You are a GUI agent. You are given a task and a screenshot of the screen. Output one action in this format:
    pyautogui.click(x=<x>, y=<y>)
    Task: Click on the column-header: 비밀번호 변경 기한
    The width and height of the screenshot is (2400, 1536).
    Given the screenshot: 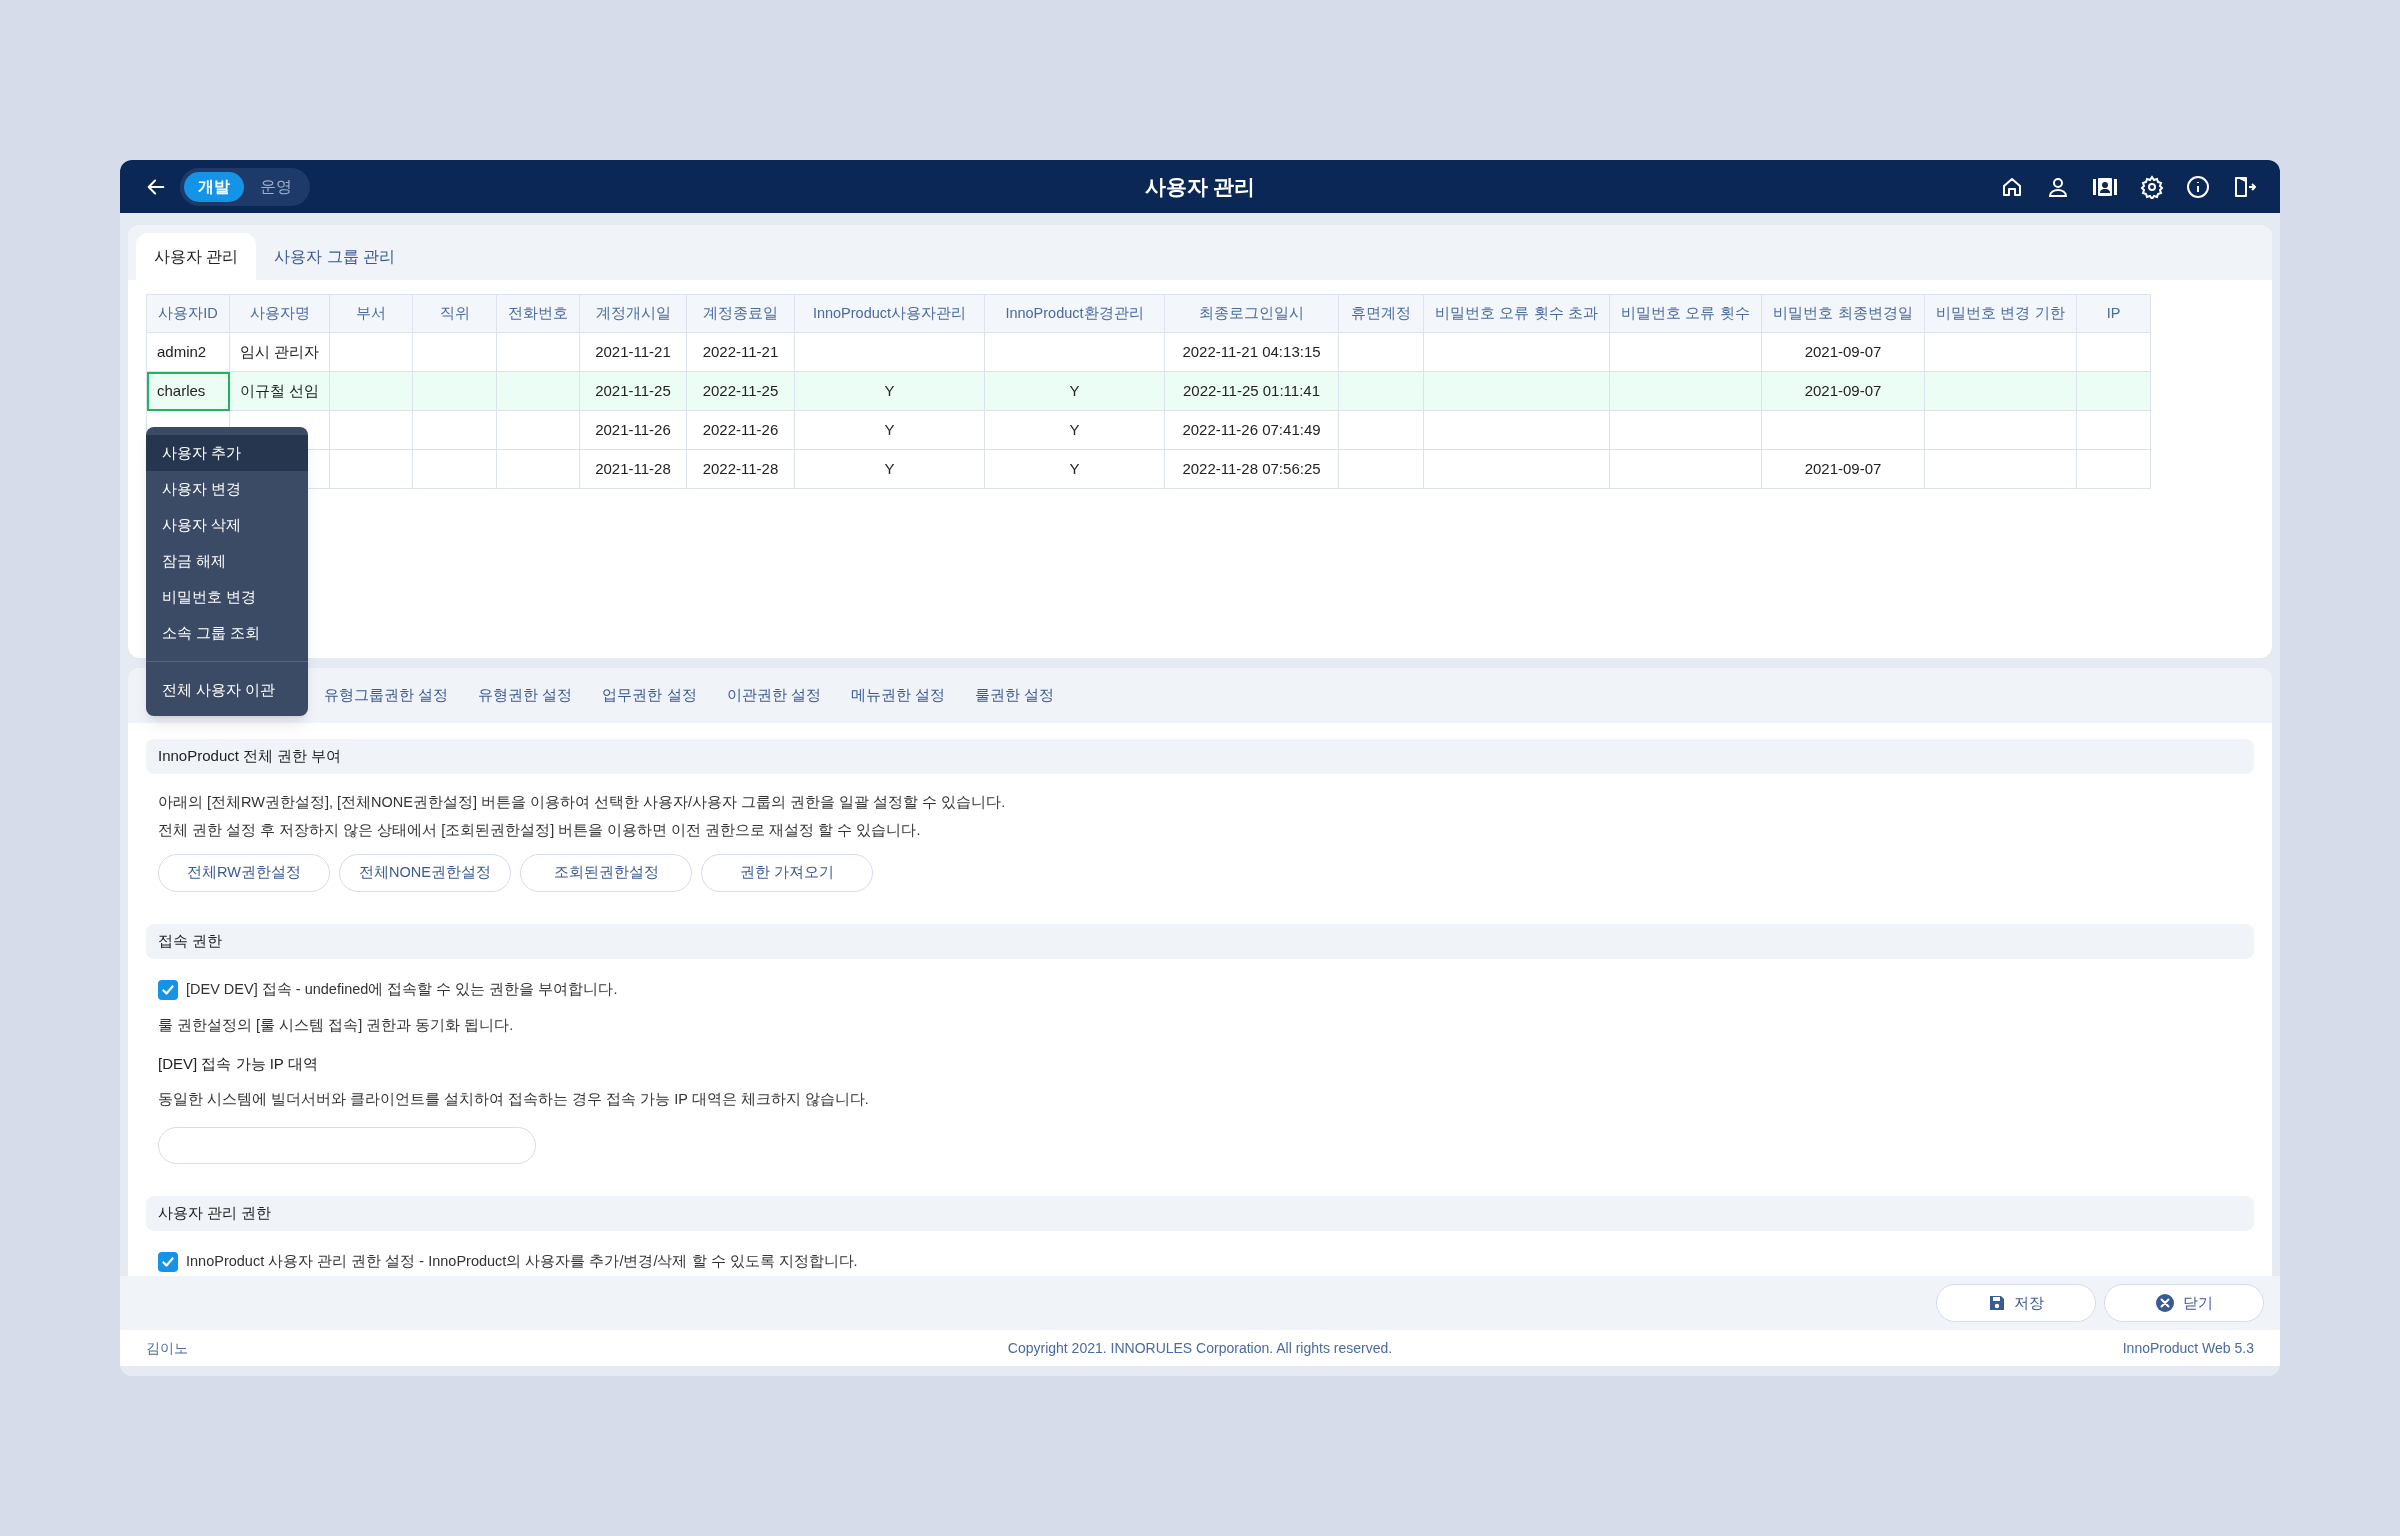 What is the action you would take?
    pyautogui.click(x=2000, y=313)
    